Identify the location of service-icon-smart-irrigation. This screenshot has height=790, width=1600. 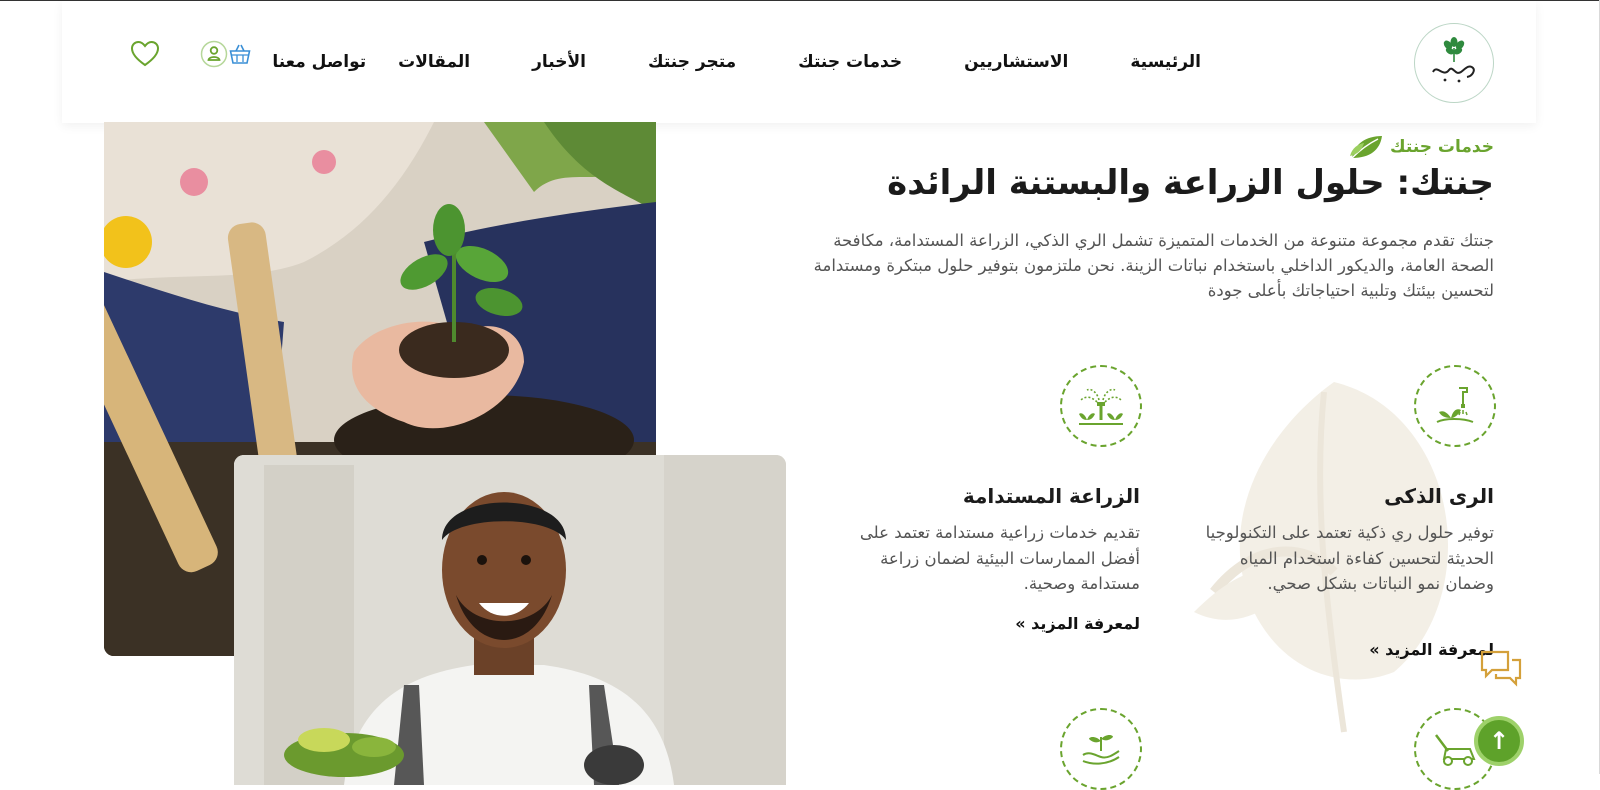
(1455, 406).